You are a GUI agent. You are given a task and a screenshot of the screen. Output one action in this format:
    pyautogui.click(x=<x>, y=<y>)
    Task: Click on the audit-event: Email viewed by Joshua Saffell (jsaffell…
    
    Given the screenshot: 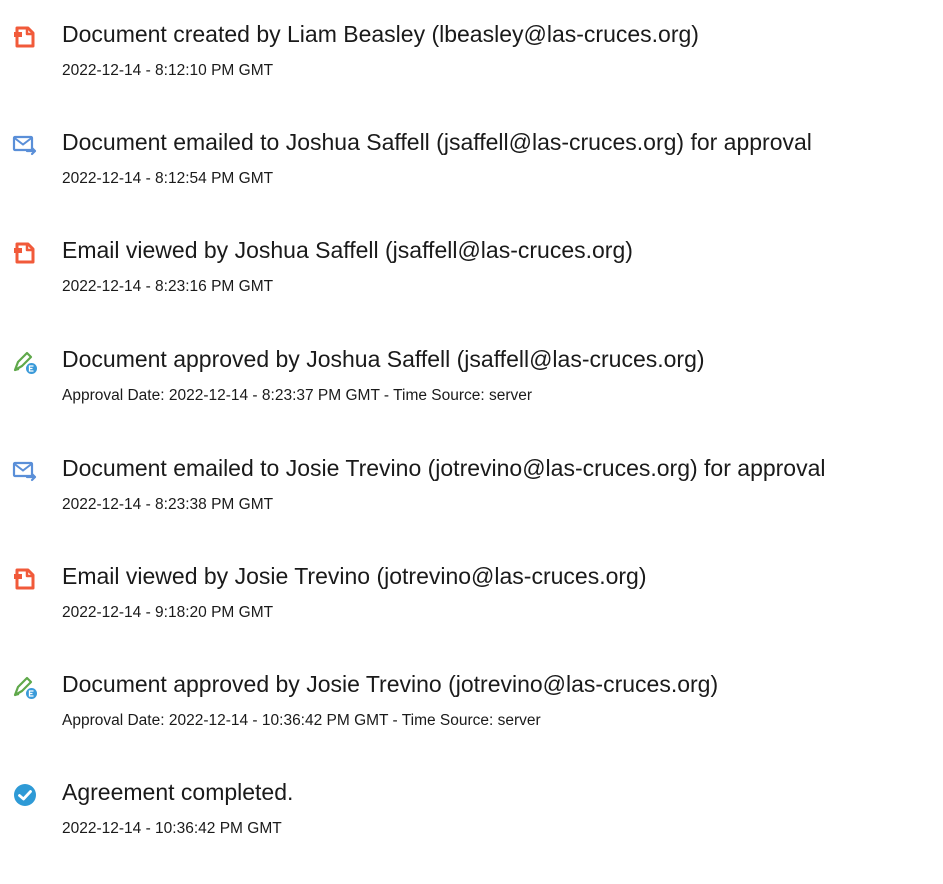 What is the action you would take?
    pyautogui.click(x=471, y=274)
    